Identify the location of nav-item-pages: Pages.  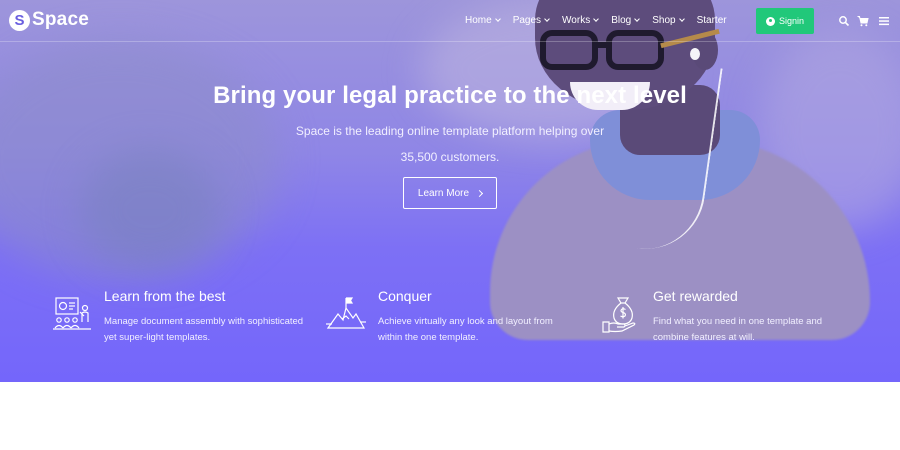
(531, 20).